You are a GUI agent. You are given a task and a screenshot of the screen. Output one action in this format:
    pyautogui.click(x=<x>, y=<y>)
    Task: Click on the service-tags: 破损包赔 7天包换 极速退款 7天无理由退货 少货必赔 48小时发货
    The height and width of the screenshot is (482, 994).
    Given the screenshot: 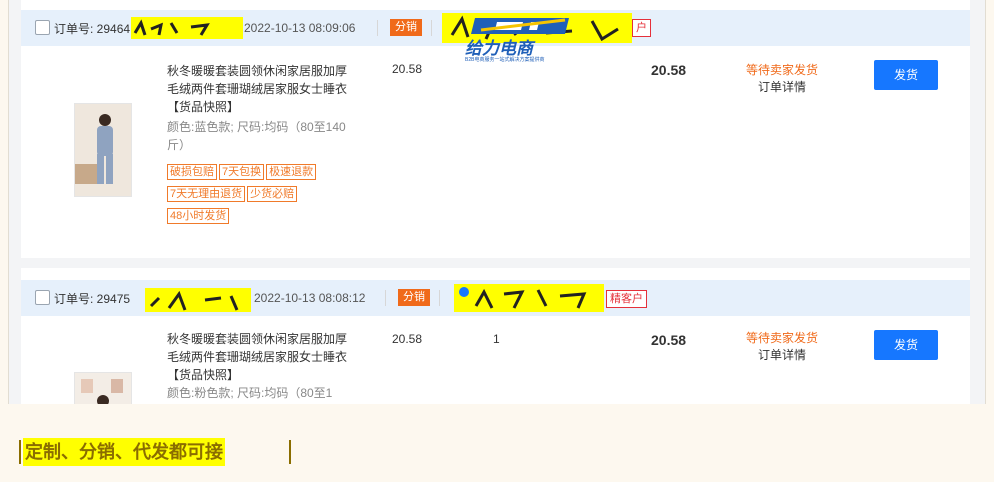 What is the action you would take?
    pyautogui.click(x=262, y=195)
    